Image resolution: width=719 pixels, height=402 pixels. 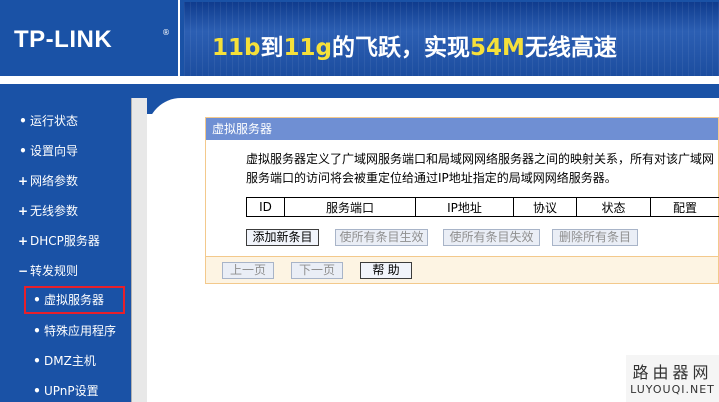 What do you see at coordinates (282, 237) in the screenshot?
I see `add-entry-button: 添加新条目` at bounding box center [282, 237].